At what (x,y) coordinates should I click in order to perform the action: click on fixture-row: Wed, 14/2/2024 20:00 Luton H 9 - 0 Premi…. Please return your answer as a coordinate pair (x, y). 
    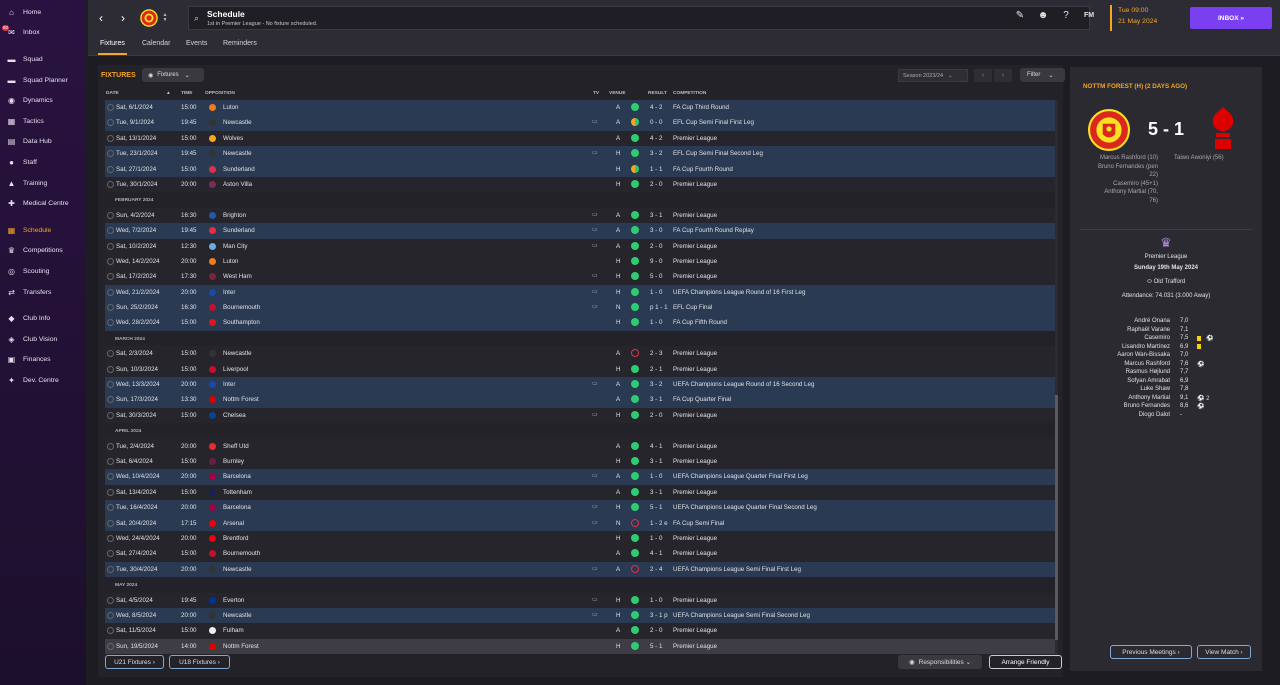
    Looking at the image, I should click on (580, 261).